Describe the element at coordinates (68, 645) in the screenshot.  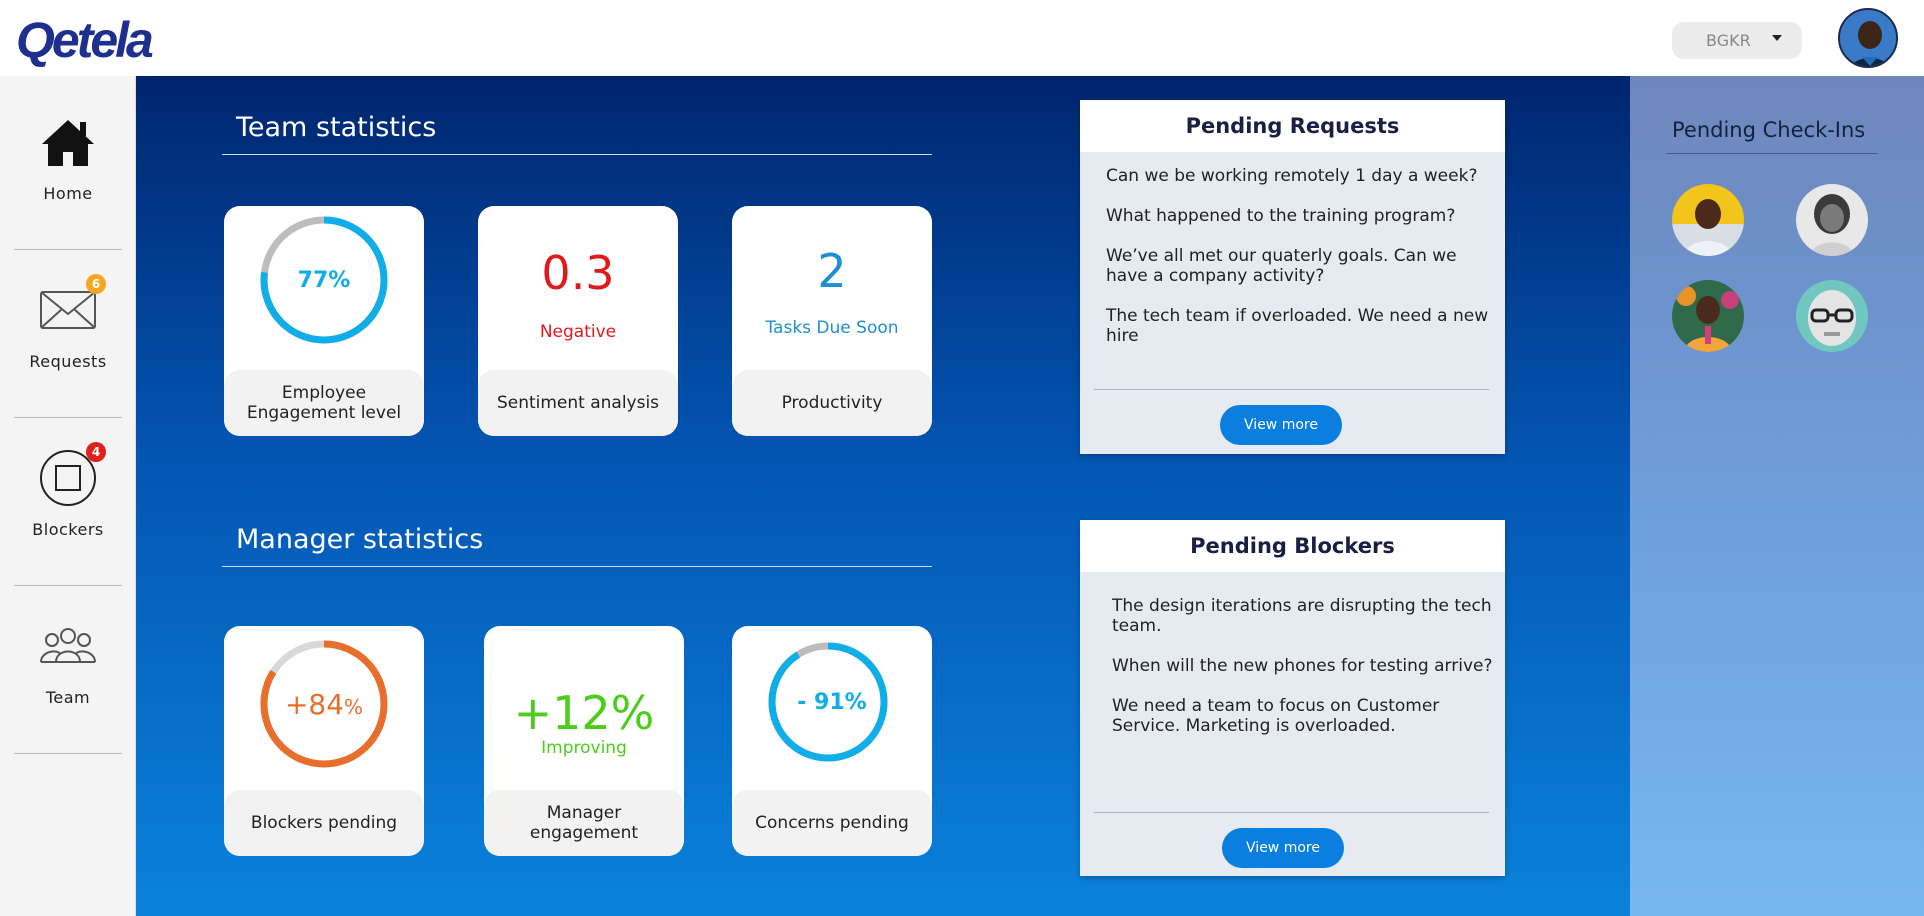
I see `team-icon` at that location.